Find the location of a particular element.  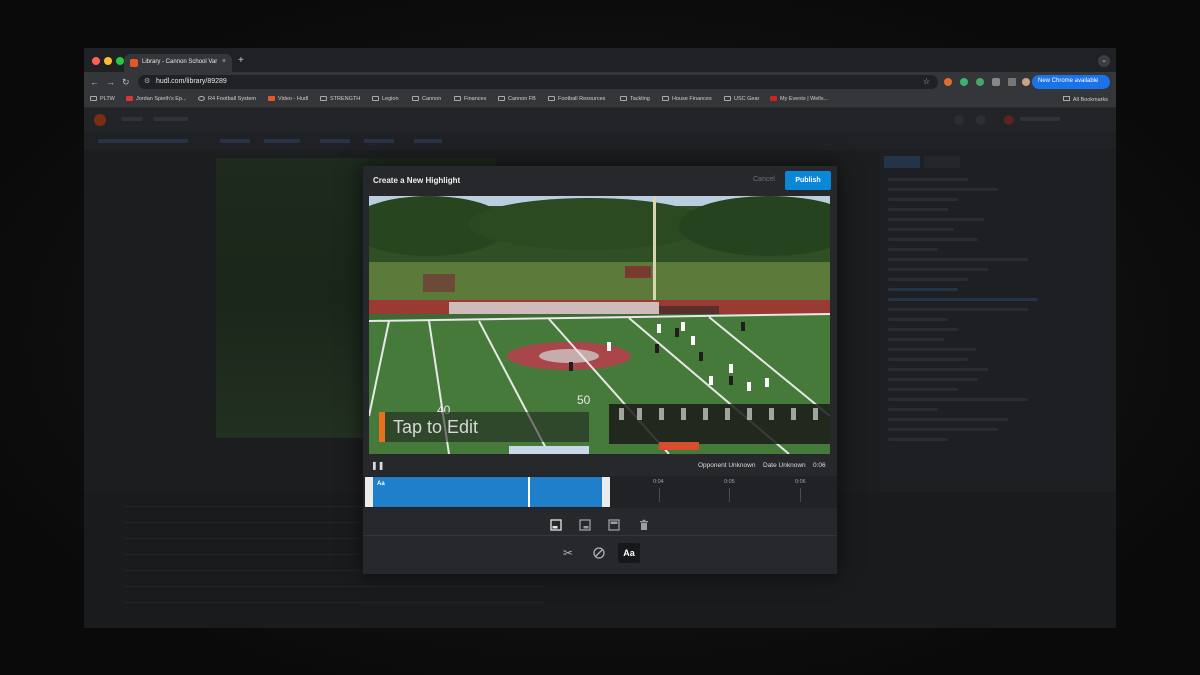

publish-button: Publish is located at coordinates (808, 180).